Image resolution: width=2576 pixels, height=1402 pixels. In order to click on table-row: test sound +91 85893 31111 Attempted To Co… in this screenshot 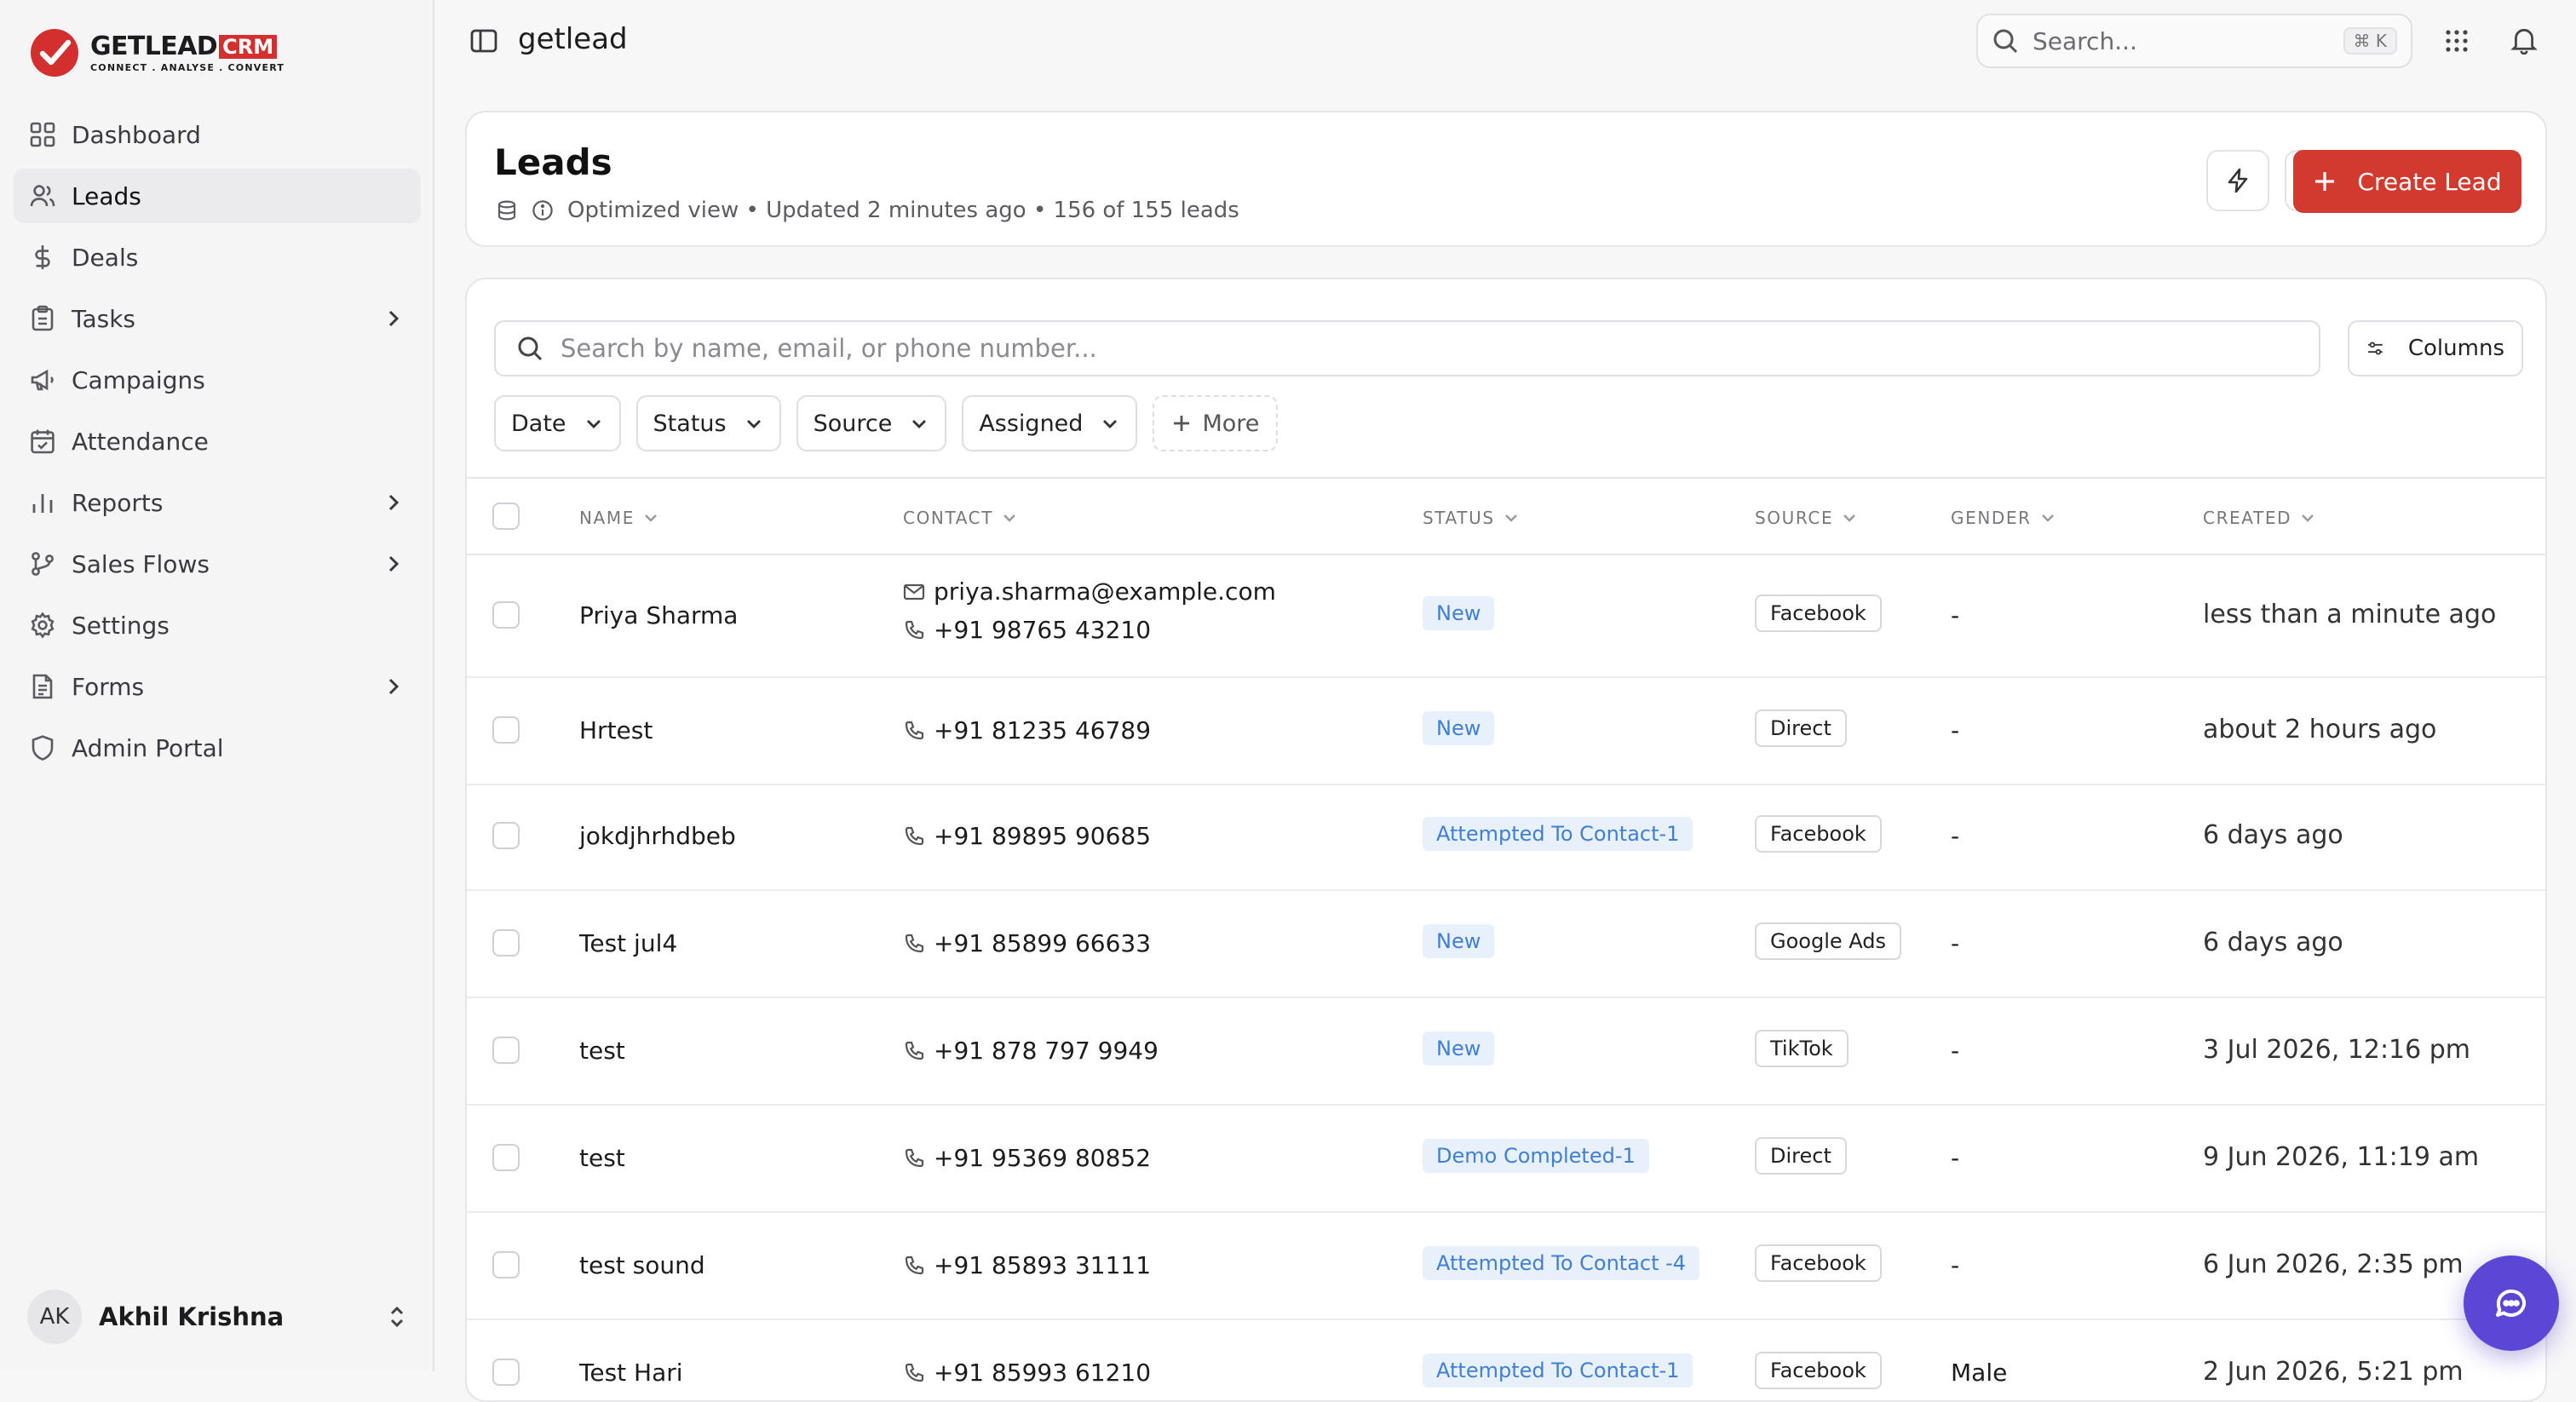, I will do `click(1506, 1266)`.